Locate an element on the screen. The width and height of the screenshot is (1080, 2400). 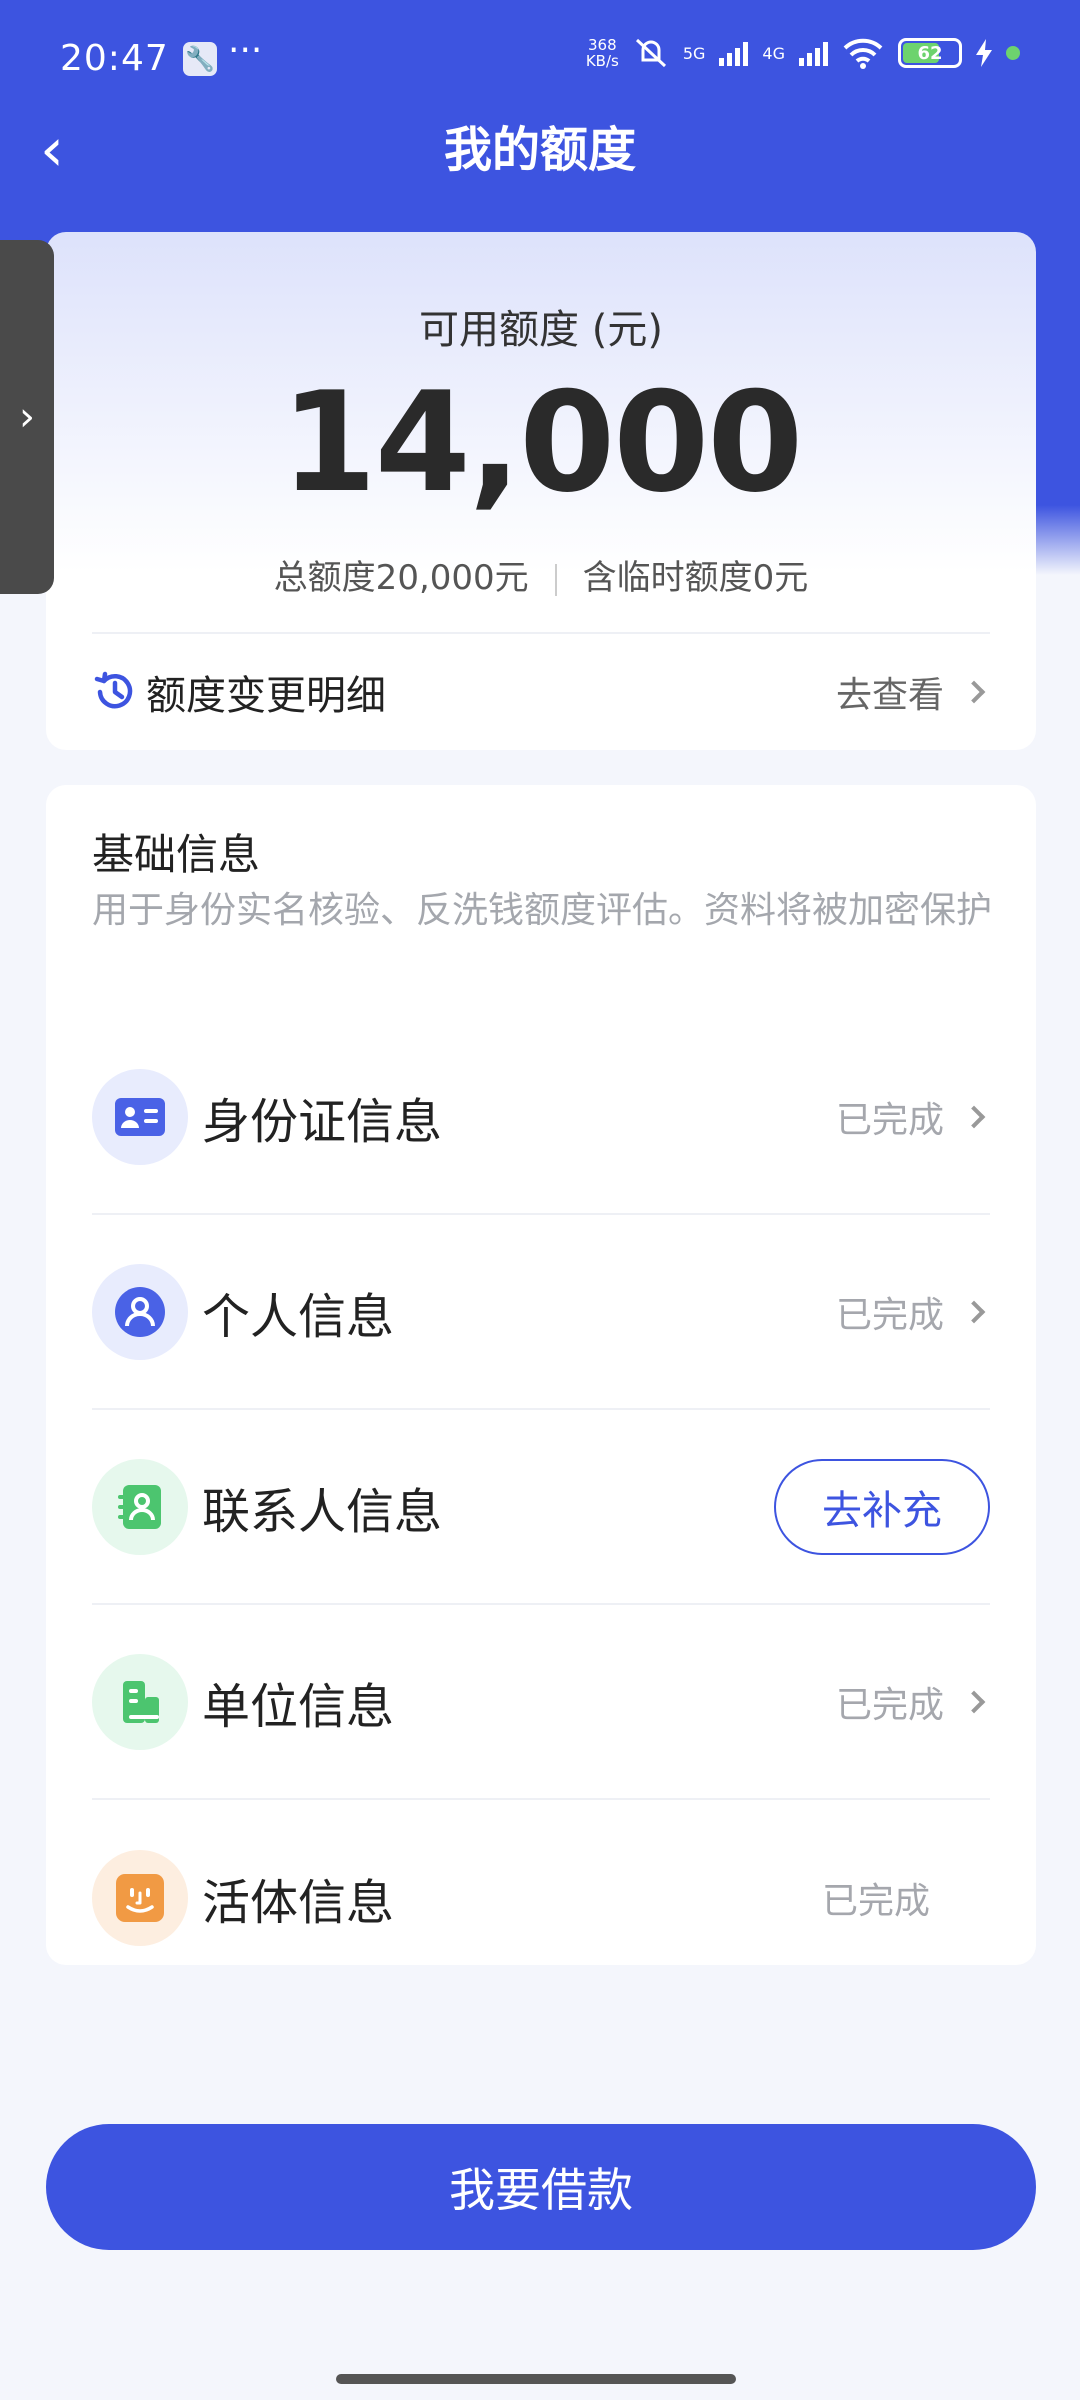
row-label: 单位信息 is located at coordinates (298, 1706).